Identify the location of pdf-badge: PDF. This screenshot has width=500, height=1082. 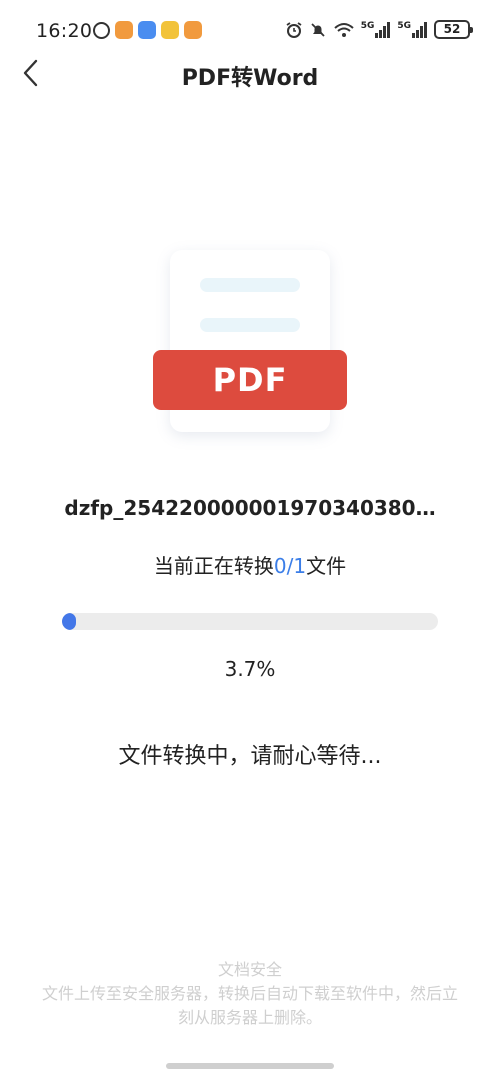
(250, 380).